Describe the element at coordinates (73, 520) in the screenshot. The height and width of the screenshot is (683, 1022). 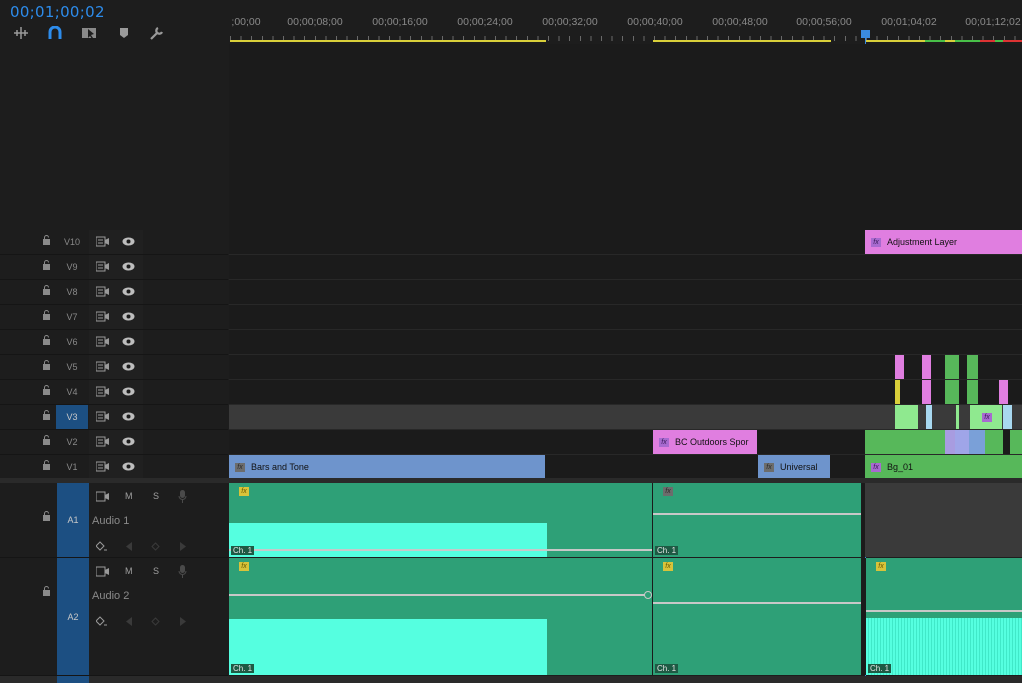
I see `track-label: A1` at that location.